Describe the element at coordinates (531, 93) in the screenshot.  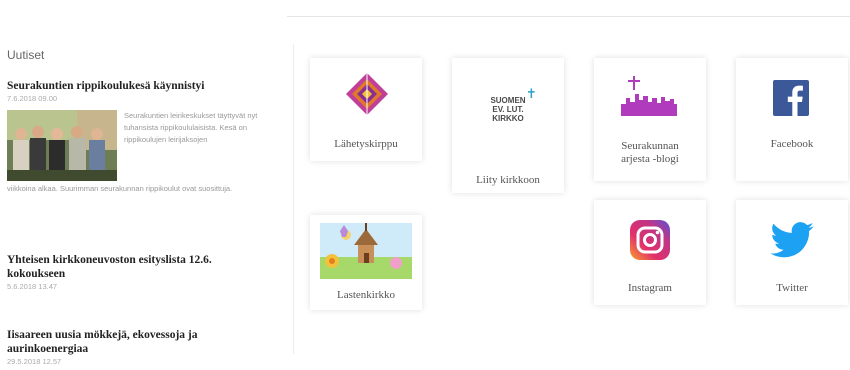
I see `church-cross-icon: ✝` at that location.